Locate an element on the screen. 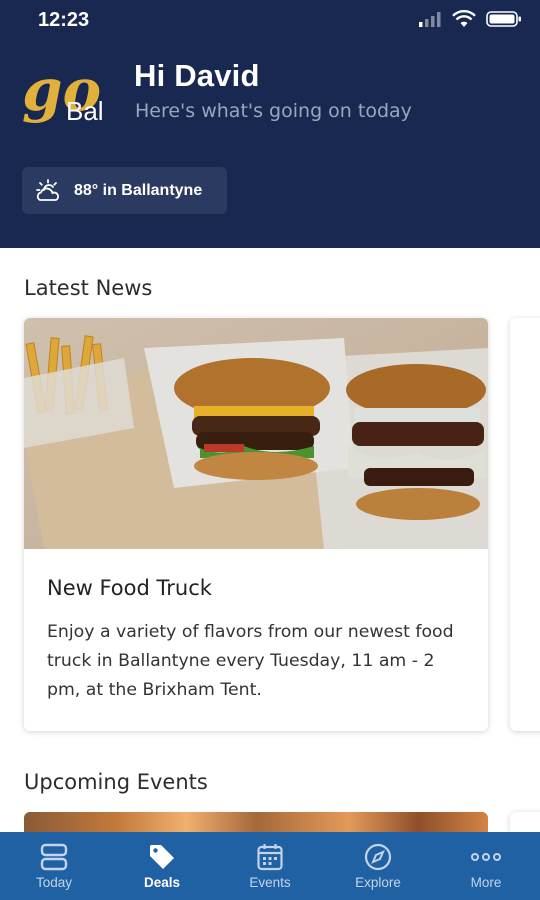 Image resolution: width=540 pixels, height=900 pixels. tab-deals-label: Deals is located at coordinates (162, 882).